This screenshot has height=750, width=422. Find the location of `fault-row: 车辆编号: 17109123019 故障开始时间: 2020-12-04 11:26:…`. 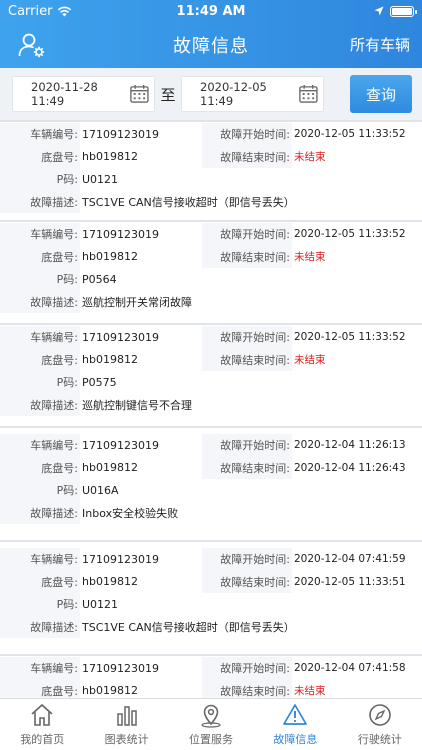

fault-row: 车辆编号: 17109123019 故障开始时间: 2020-12-04 11:26:… is located at coordinates (211, 445).